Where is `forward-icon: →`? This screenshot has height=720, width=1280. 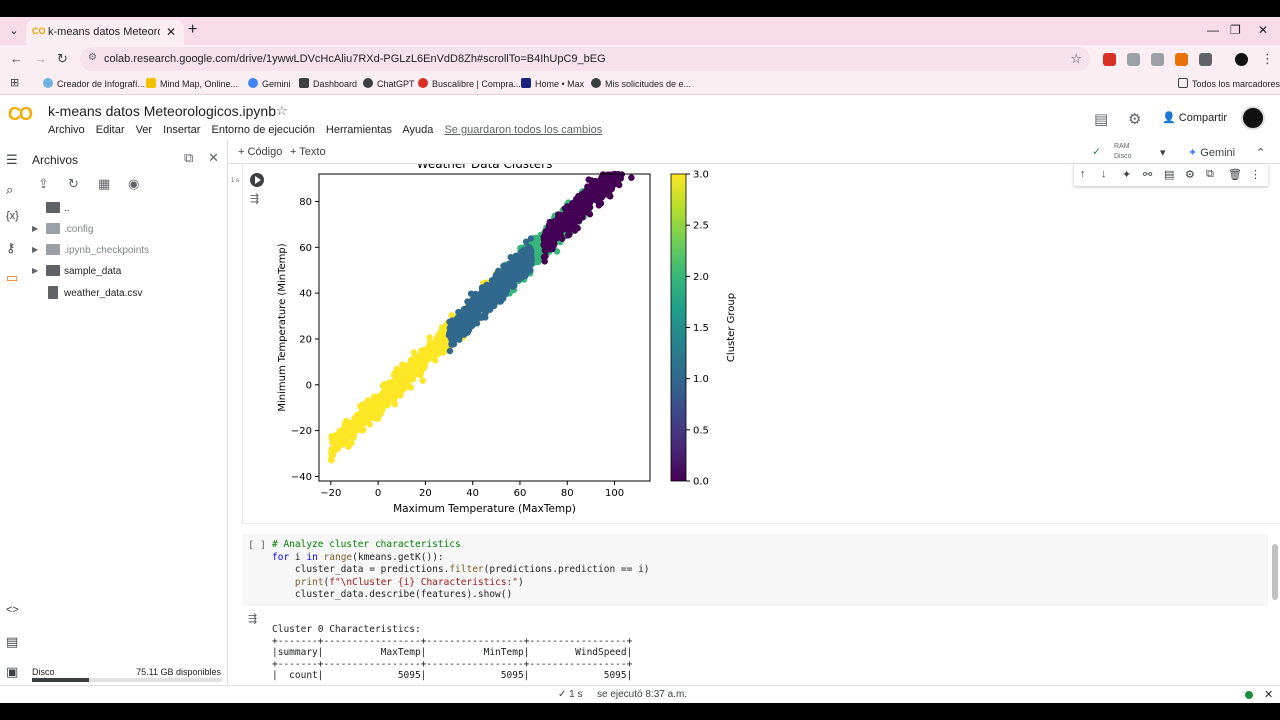
forward-icon: → is located at coordinates (40, 58).